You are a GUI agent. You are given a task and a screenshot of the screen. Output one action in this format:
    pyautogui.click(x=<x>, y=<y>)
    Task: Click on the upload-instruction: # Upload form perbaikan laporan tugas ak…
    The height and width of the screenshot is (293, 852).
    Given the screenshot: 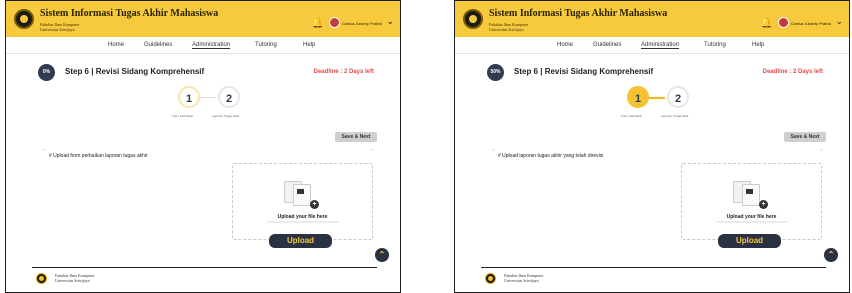 What is the action you would take?
    pyautogui.click(x=98, y=156)
    